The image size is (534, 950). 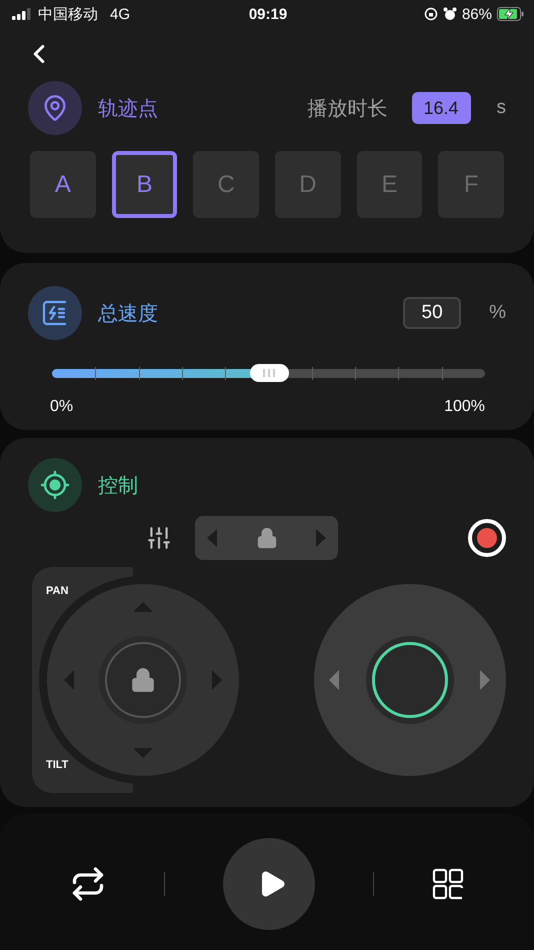 I want to click on pan-label: PAN, so click(x=57, y=591).